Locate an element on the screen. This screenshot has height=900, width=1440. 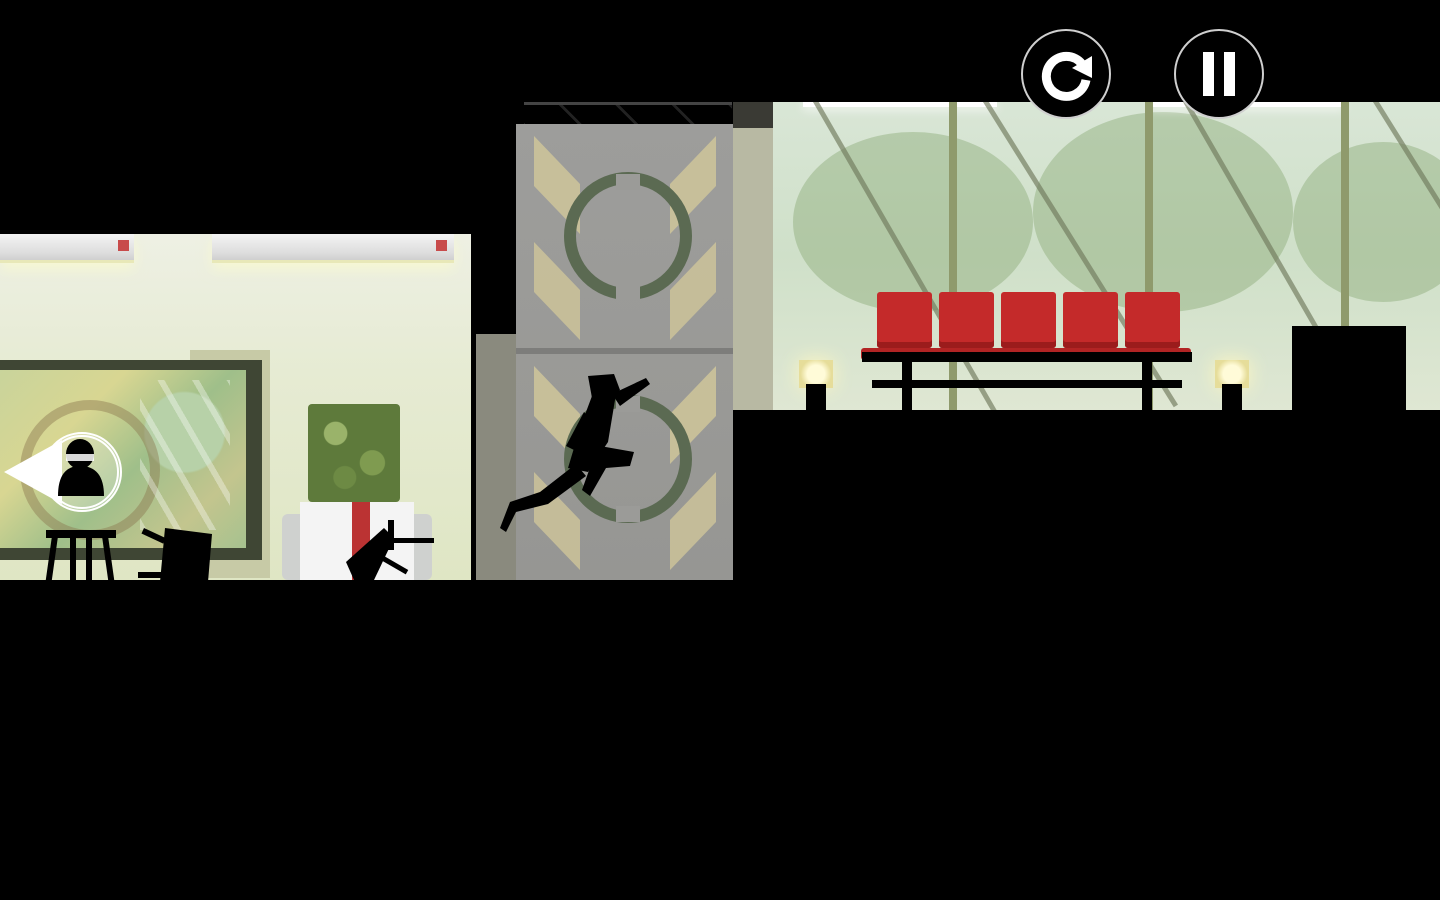
runner-silhouette is located at coordinates (575, 453).